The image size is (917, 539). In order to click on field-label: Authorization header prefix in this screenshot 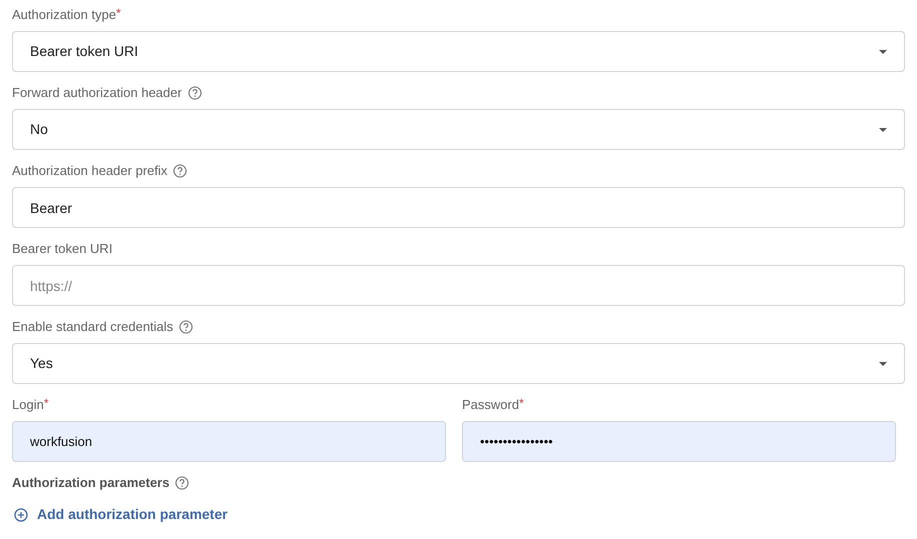, I will do `click(90, 171)`.